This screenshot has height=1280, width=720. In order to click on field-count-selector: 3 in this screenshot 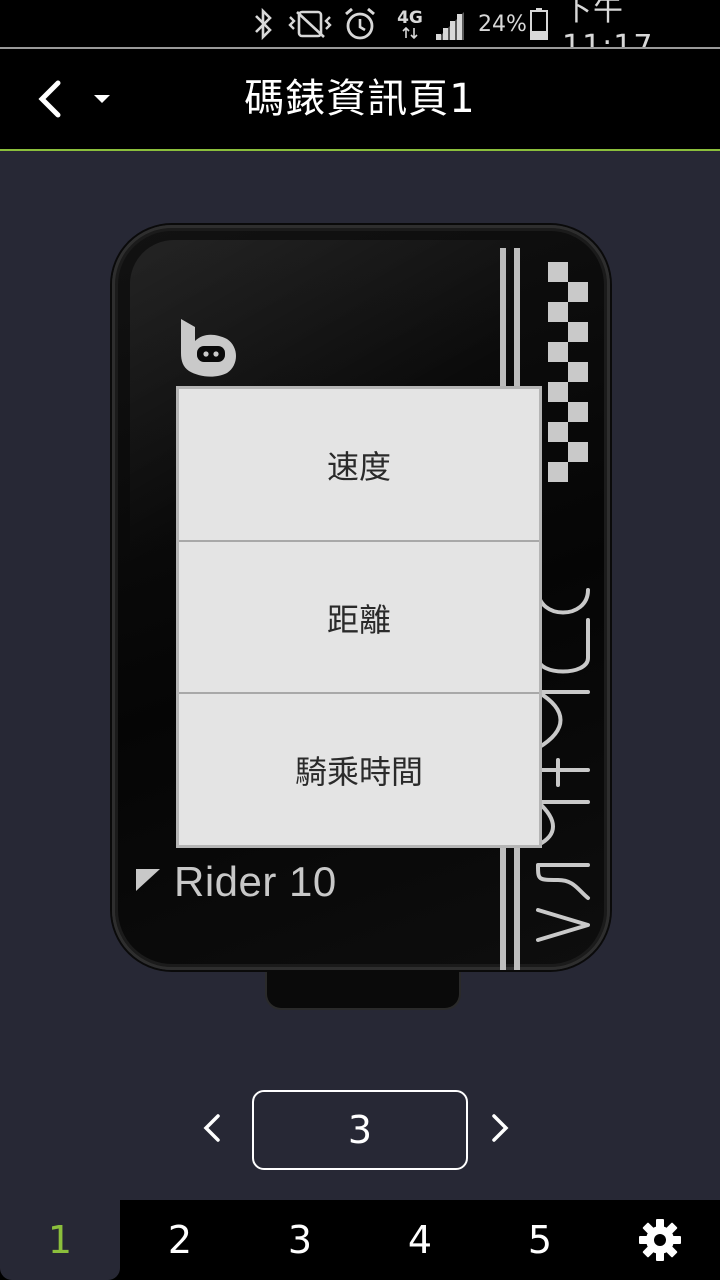, I will do `click(360, 1130)`.